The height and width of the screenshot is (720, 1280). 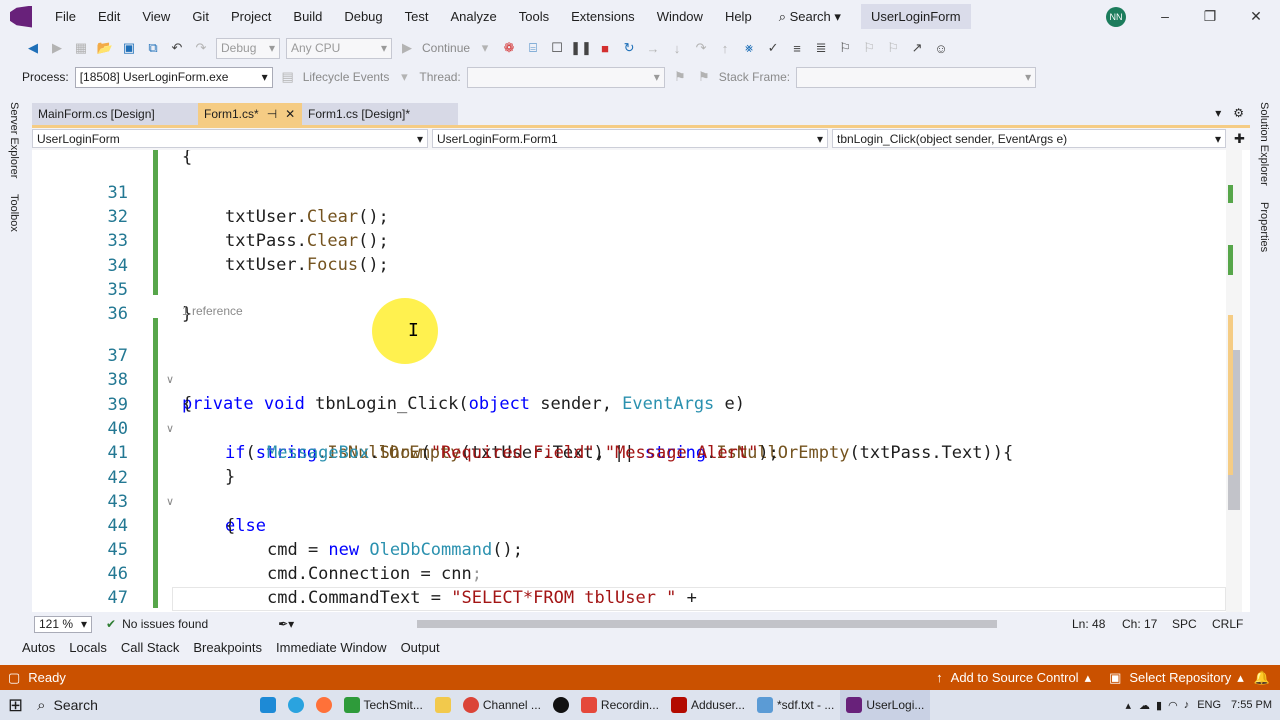 What do you see at coordinates (749, 48) in the screenshot?
I see `hex-display-icon: ⨳` at bounding box center [749, 48].